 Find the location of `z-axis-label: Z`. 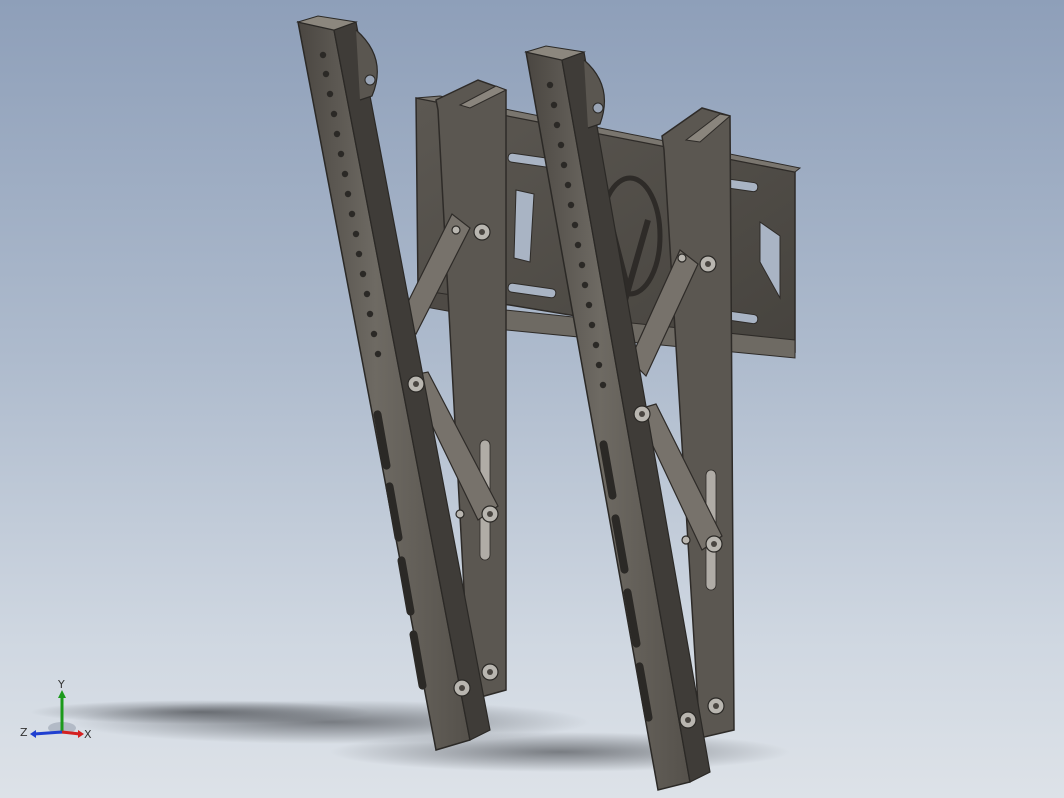

z-axis-label: Z is located at coordinates (24, 732).